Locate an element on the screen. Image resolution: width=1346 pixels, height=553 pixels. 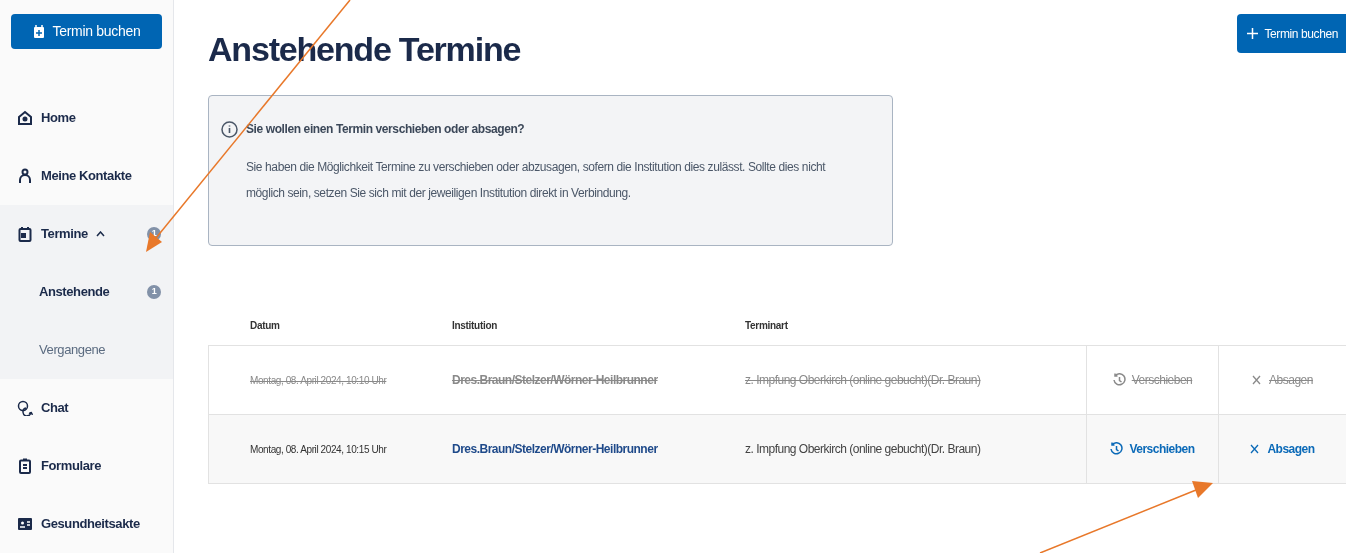
column-header: Institution is located at coordinates (475, 325).